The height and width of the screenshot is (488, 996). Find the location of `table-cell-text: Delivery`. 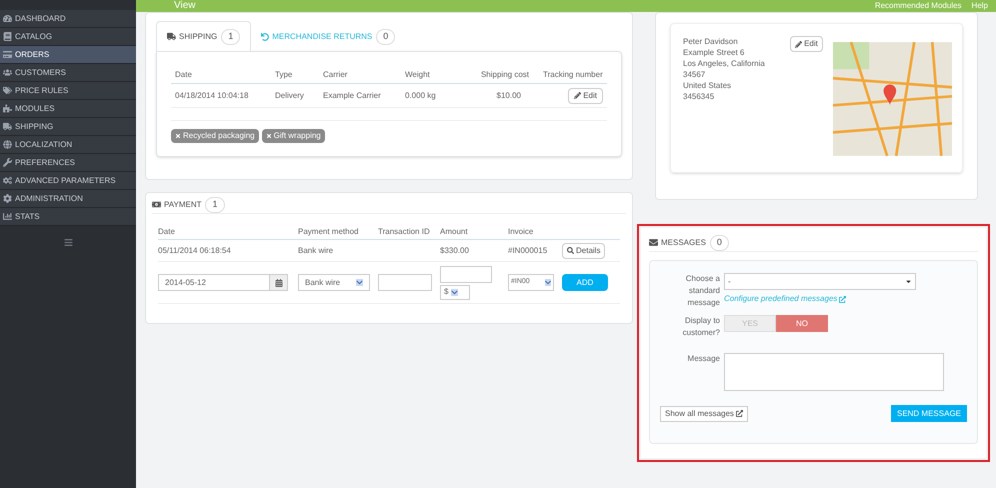

table-cell-text: Delivery is located at coordinates (290, 96).